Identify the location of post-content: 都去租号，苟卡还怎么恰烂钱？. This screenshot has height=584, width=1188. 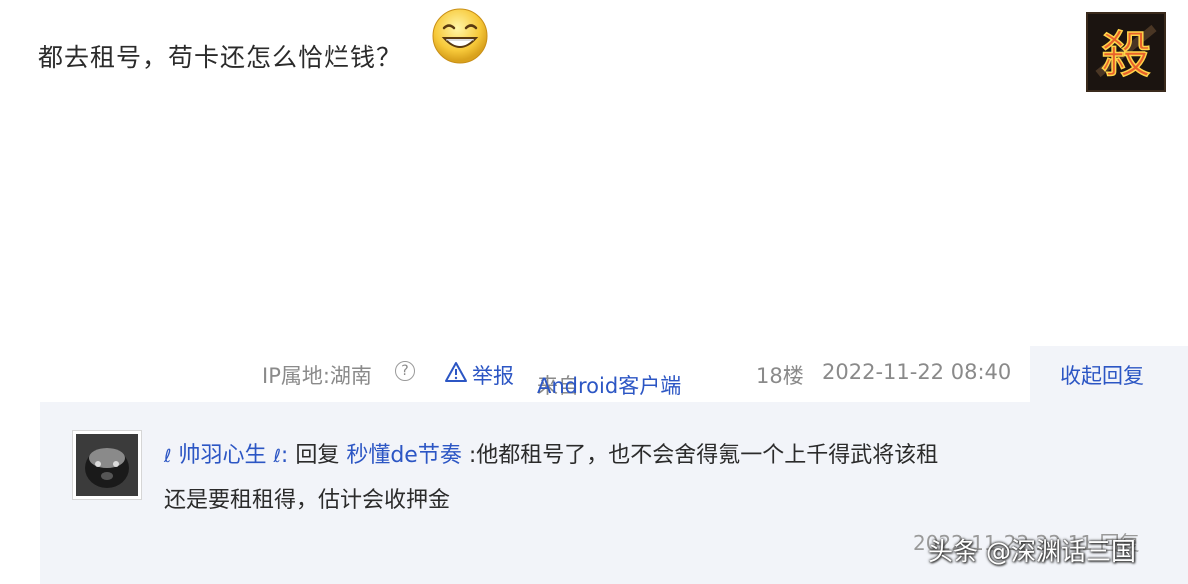
(220, 57).